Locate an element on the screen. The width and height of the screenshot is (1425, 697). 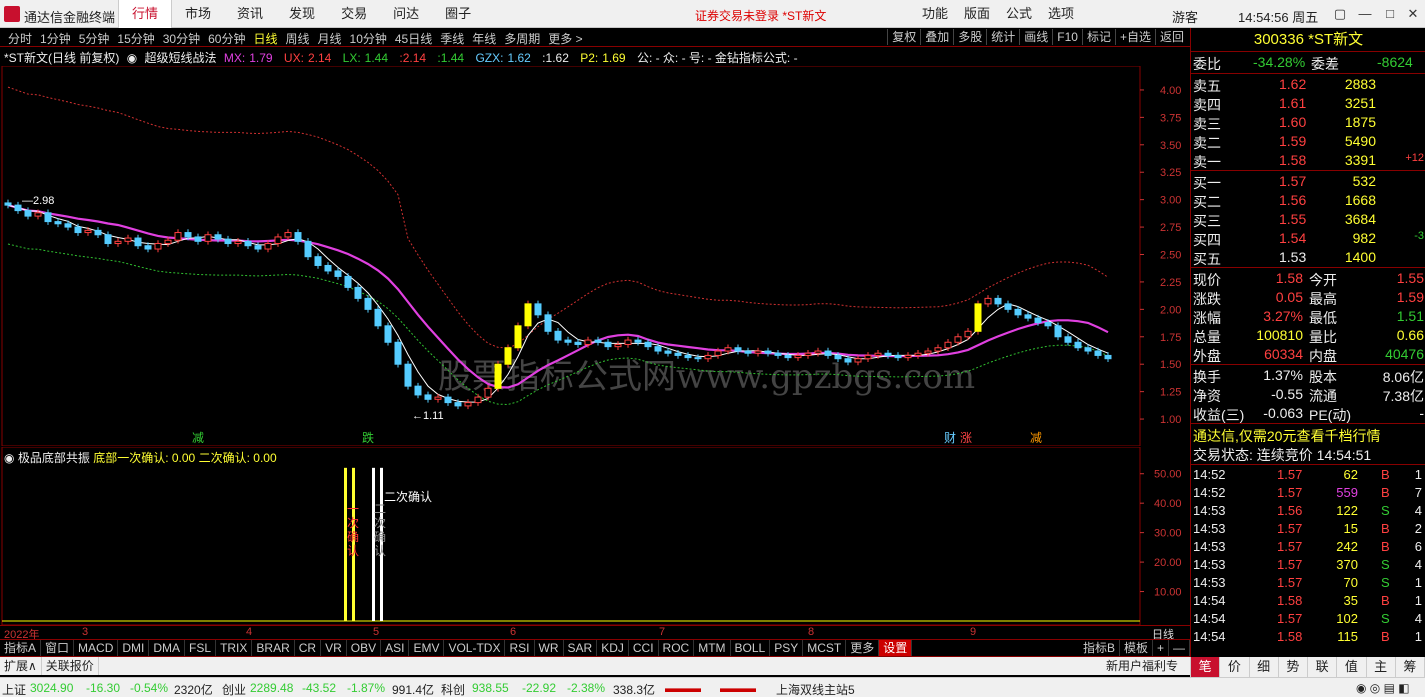
bids-row: 买一 1.57 532 is located at coordinates (1308, 181).